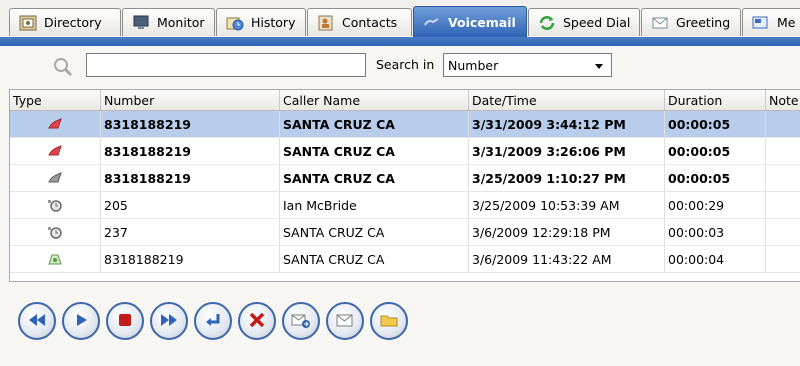  What do you see at coordinates (715, 205) in the screenshot?
I see `cell-duration: 00:00:29` at bounding box center [715, 205].